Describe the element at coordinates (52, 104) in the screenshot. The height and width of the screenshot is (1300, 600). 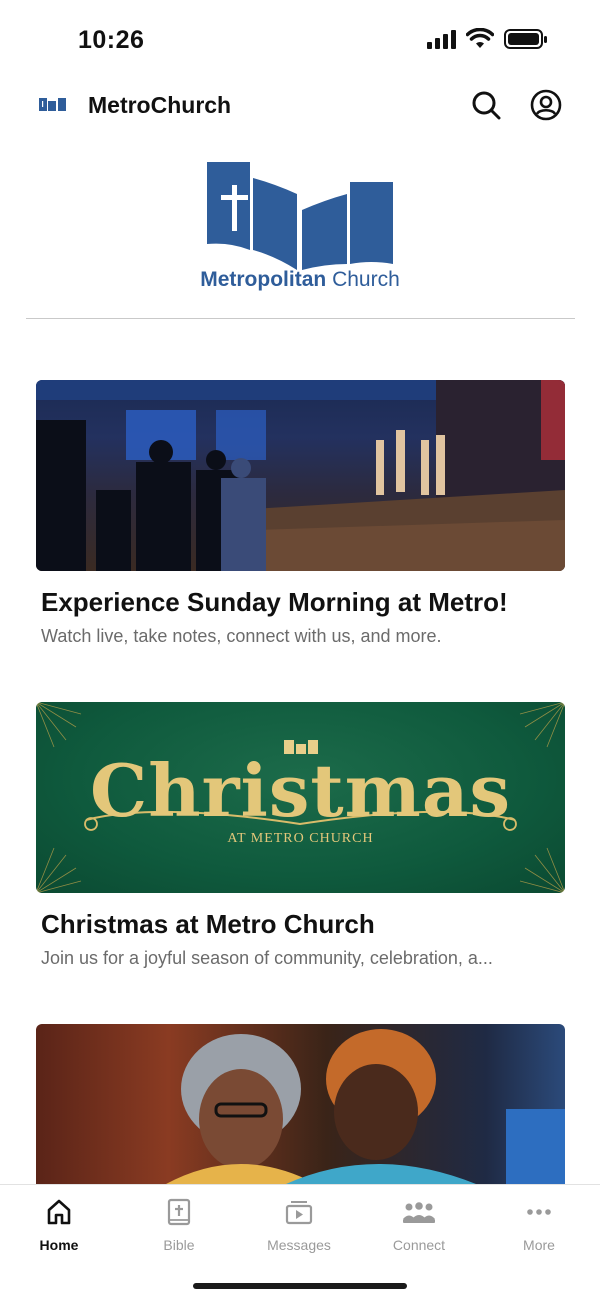
I see `app-logo-icon` at that location.